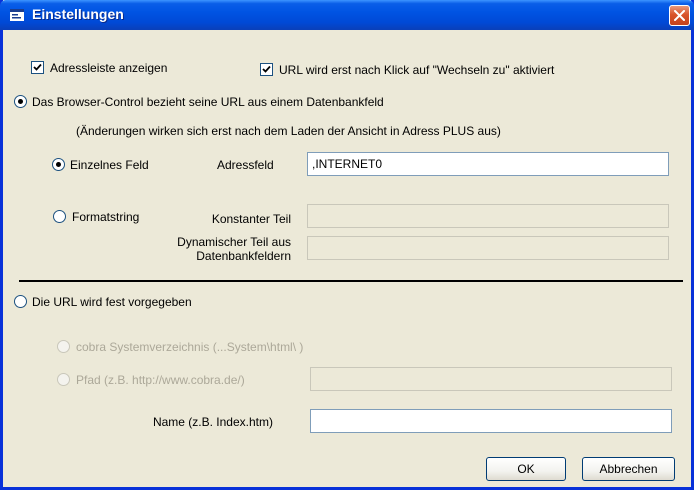 Image resolution: width=694 pixels, height=490 pixels. I want to click on fest-label: Die URL wird fest vorgegeben, so click(112, 302).